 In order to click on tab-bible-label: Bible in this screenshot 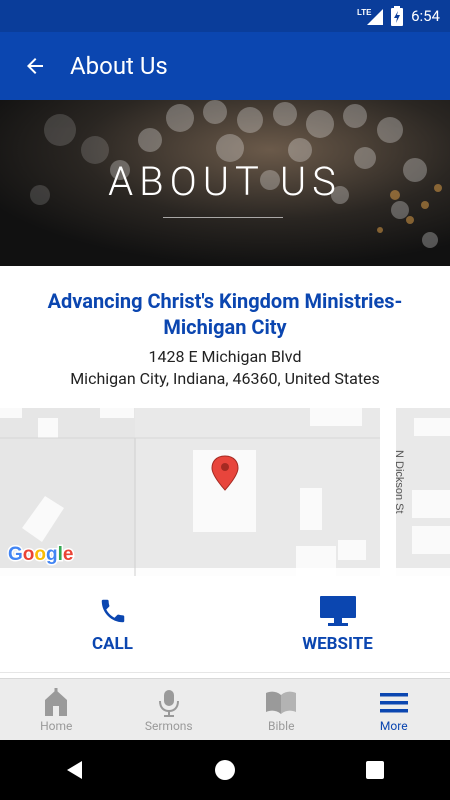, I will do `click(281, 726)`.